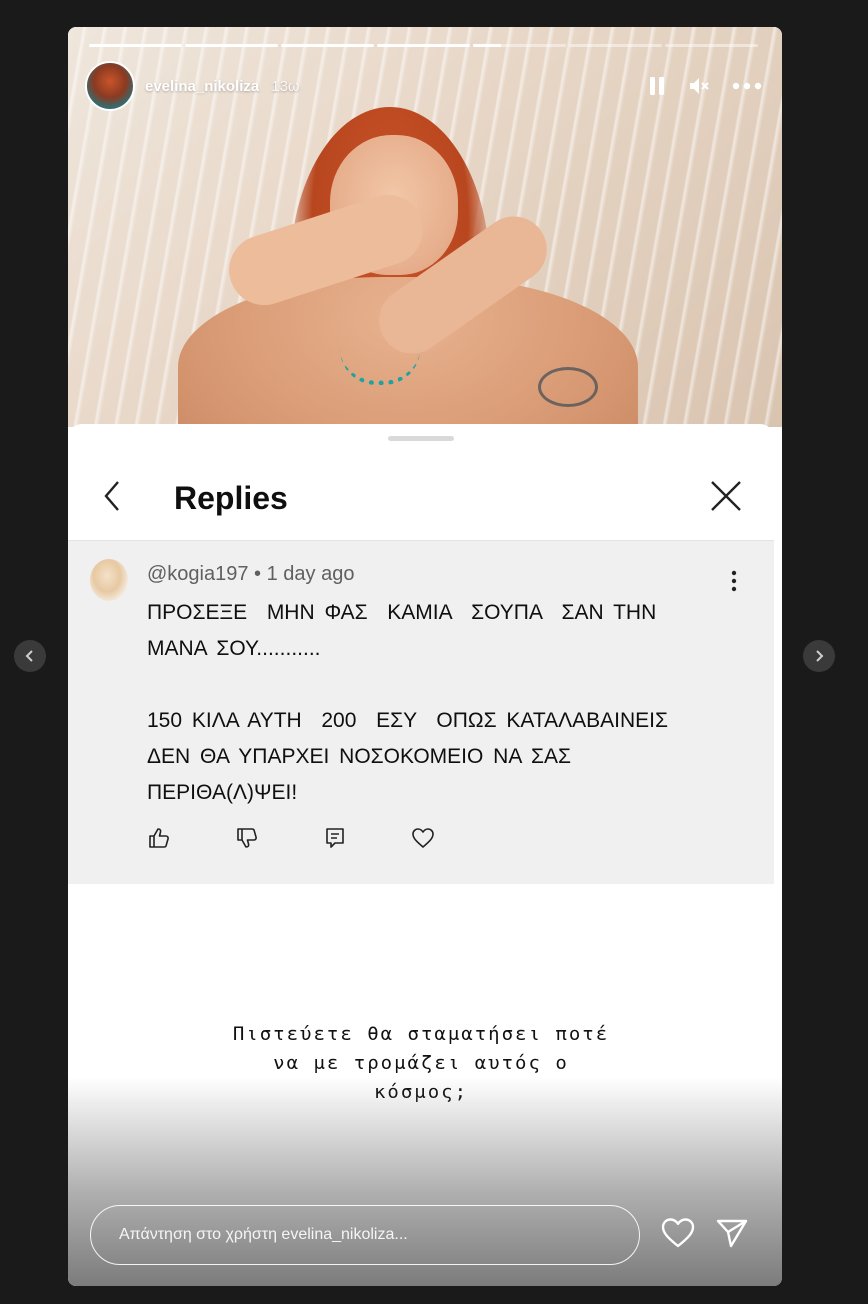  I want to click on reply-comment-icon, so click(335, 838).